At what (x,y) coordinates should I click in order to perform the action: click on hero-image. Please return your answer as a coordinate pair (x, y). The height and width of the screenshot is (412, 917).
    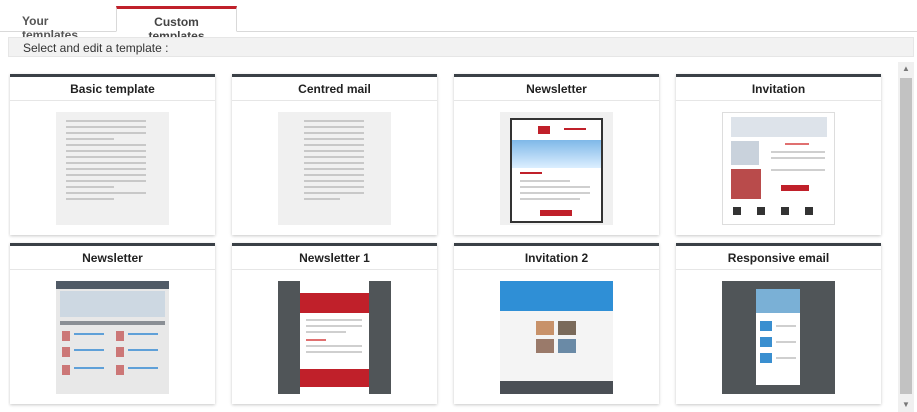
    Looking at the image, I should click on (556, 154).